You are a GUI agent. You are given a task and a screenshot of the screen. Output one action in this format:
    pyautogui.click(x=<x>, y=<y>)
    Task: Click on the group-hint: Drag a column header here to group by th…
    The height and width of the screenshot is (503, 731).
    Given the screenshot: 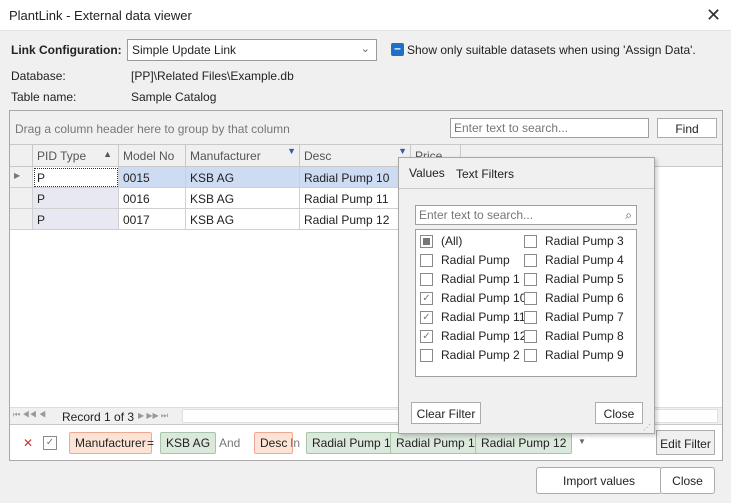 What is the action you would take?
    pyautogui.click(x=152, y=129)
    